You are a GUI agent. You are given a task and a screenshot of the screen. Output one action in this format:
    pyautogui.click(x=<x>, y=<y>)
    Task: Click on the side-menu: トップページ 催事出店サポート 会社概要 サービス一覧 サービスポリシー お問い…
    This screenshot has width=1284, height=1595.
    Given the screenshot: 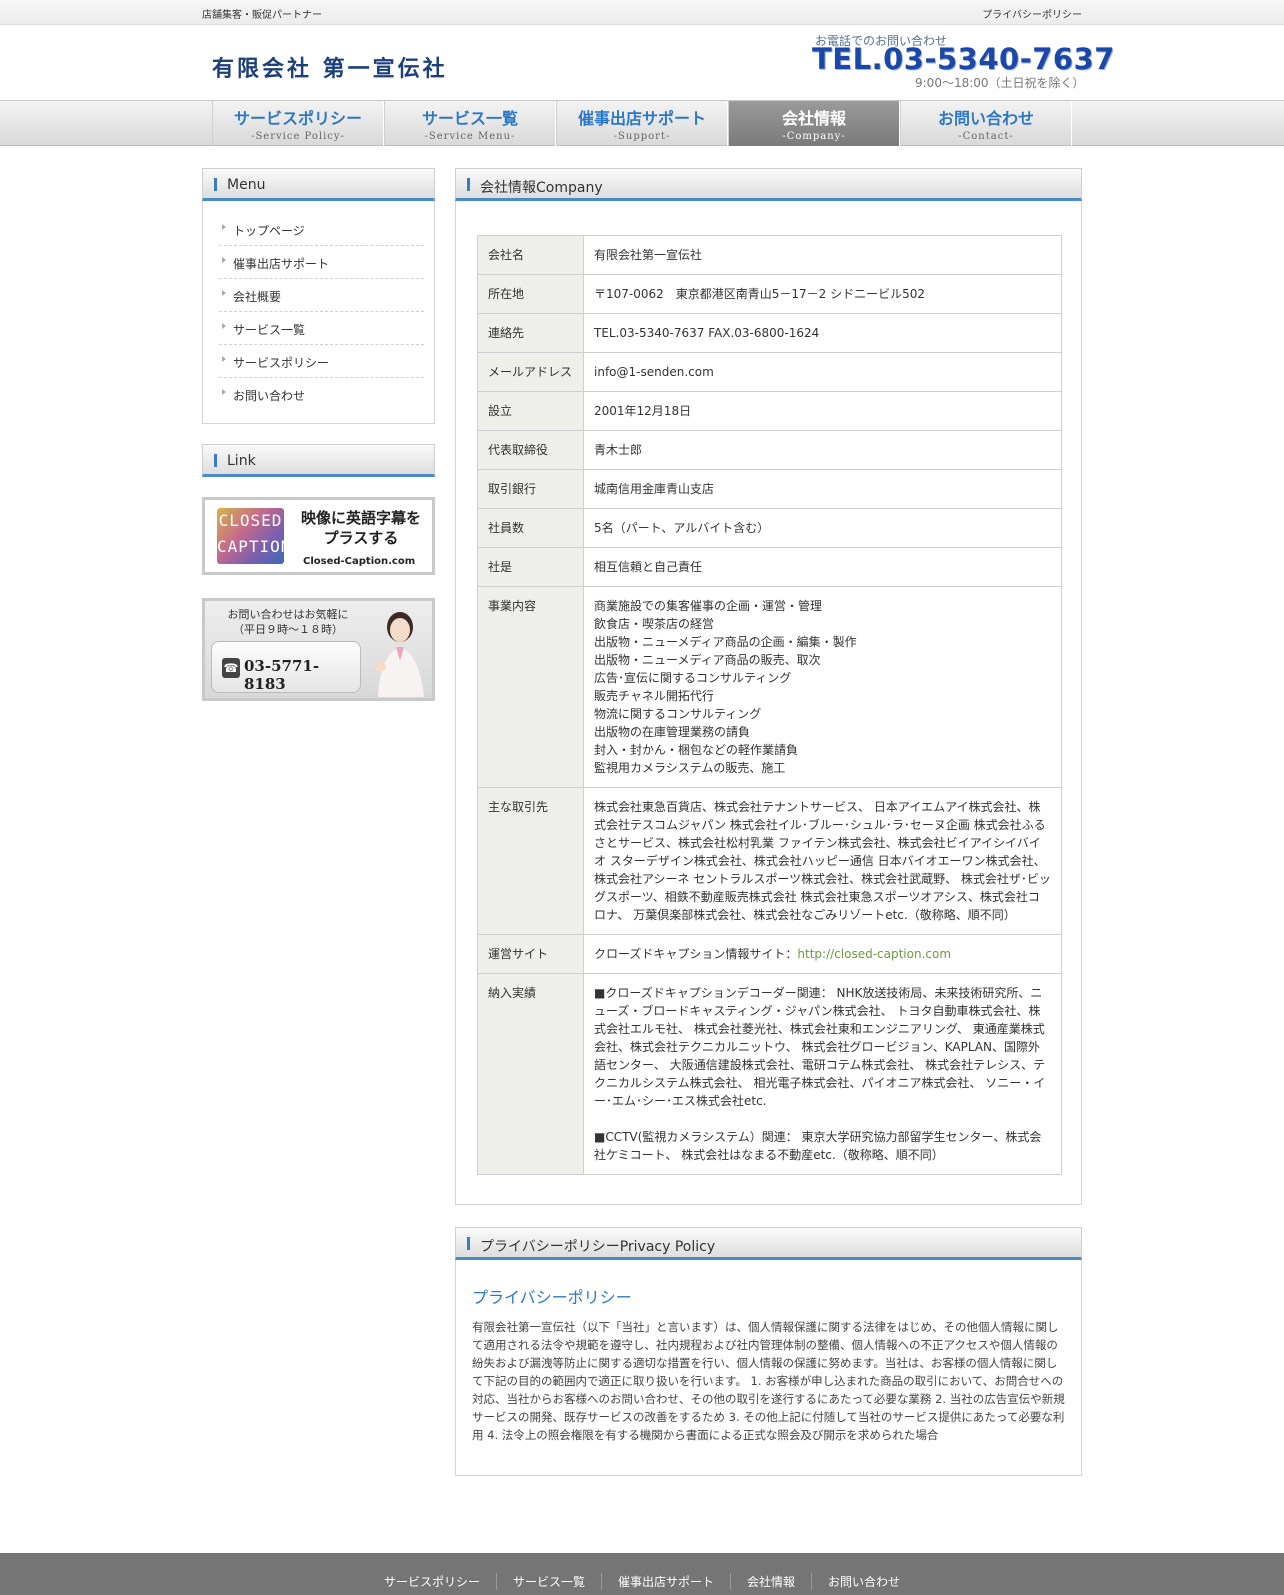 What is the action you would take?
    pyautogui.click(x=318, y=312)
    